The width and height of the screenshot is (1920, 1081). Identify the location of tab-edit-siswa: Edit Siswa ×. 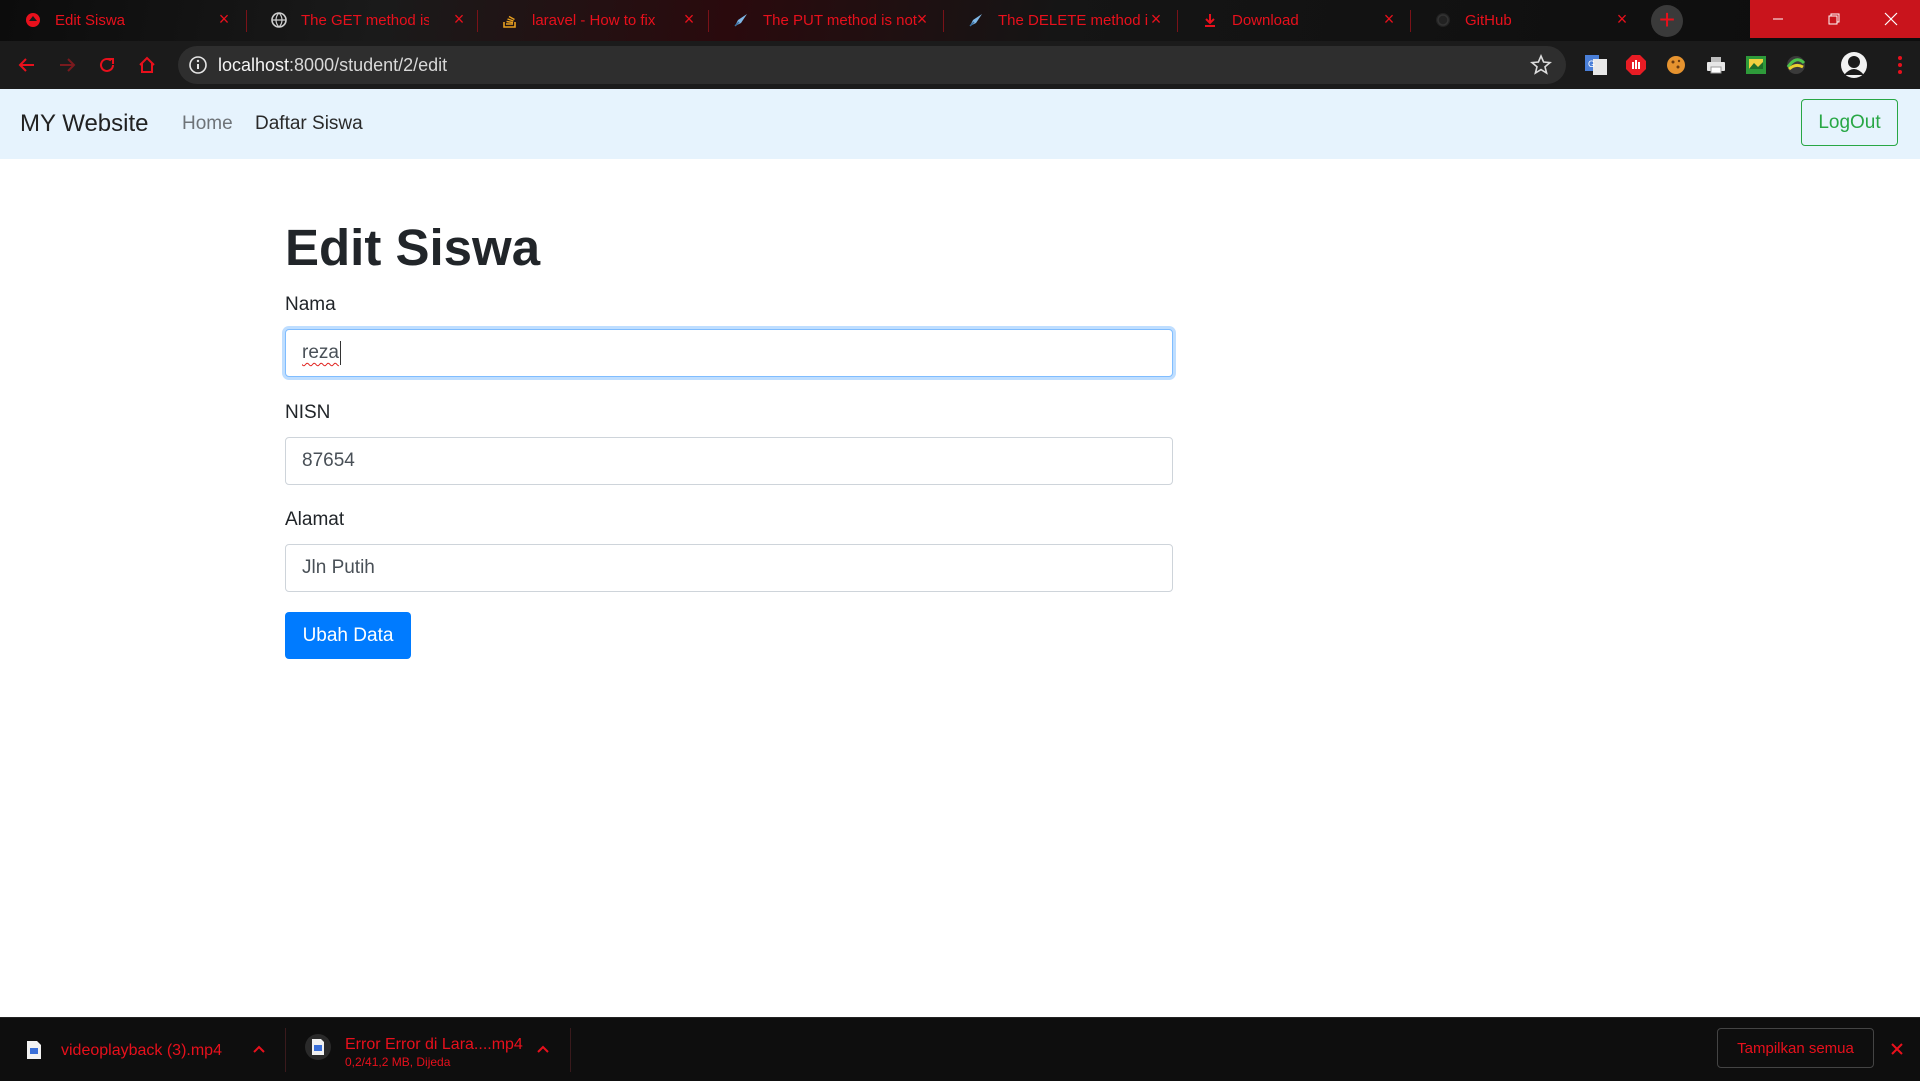
(122, 20).